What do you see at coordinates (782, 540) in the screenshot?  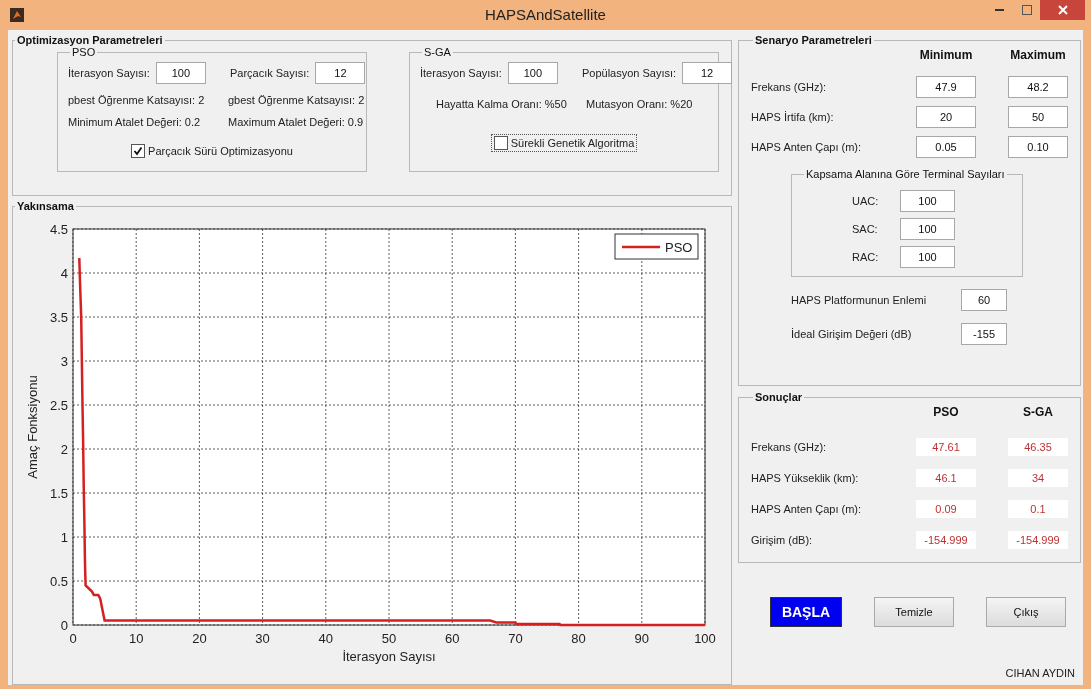 I see `result-label: Girişim (dB):` at bounding box center [782, 540].